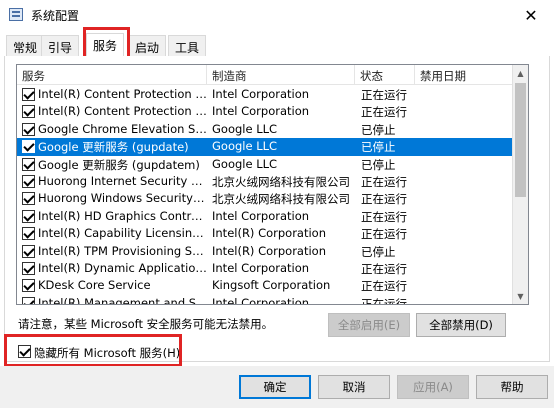 Image resolution: width=554 pixels, height=408 pixels. Describe the element at coordinates (464, 75) in the screenshot. I see `column-header-disabled-date: 禁用日期` at that location.